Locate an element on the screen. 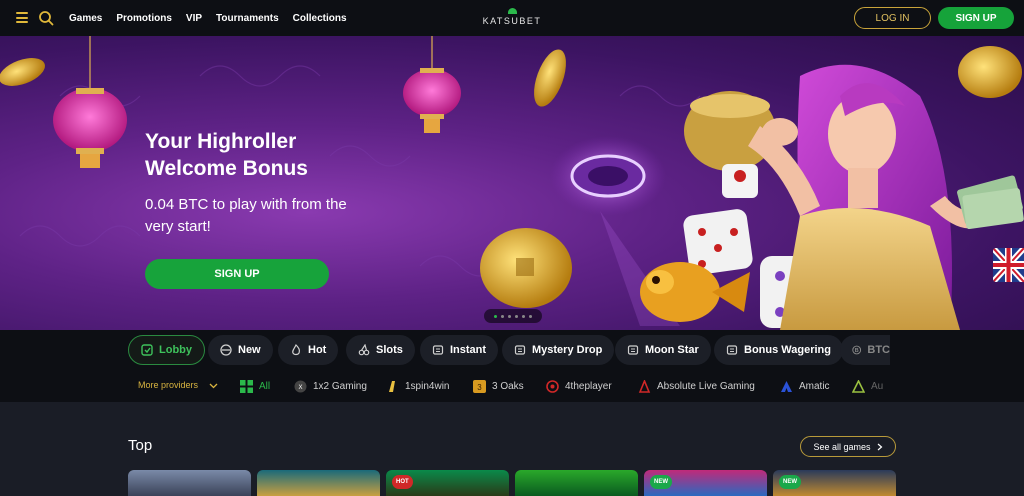  flame-icon is located at coordinates (296, 350).